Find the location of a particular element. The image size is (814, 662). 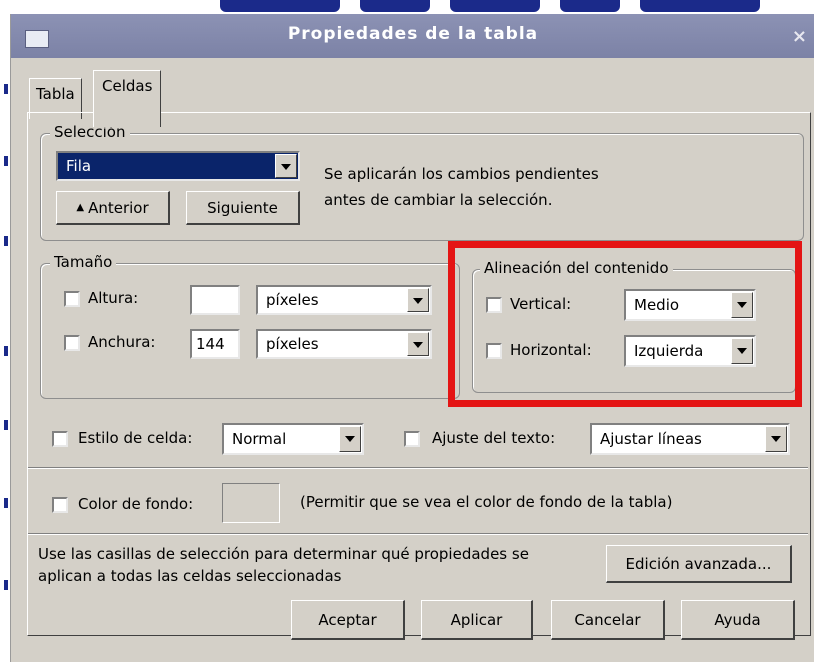

anchura-input: 144 is located at coordinates (215, 344).